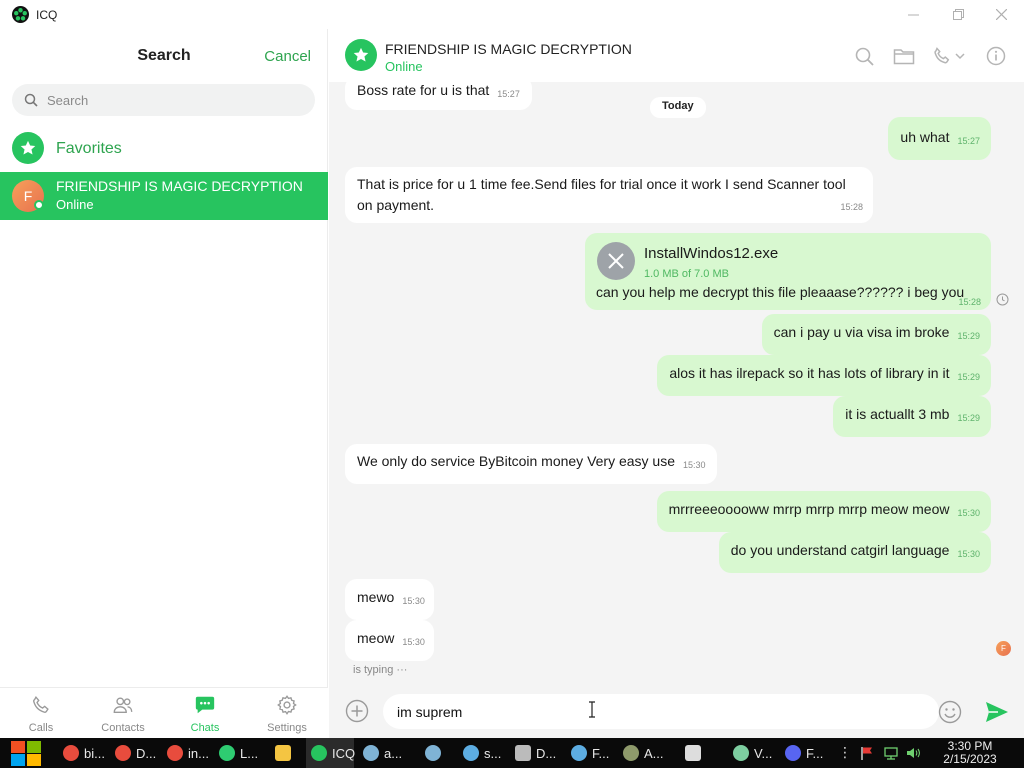 This screenshot has height=768, width=1024. Describe the element at coordinates (891, 753) in the screenshot. I see `network-icon` at that location.